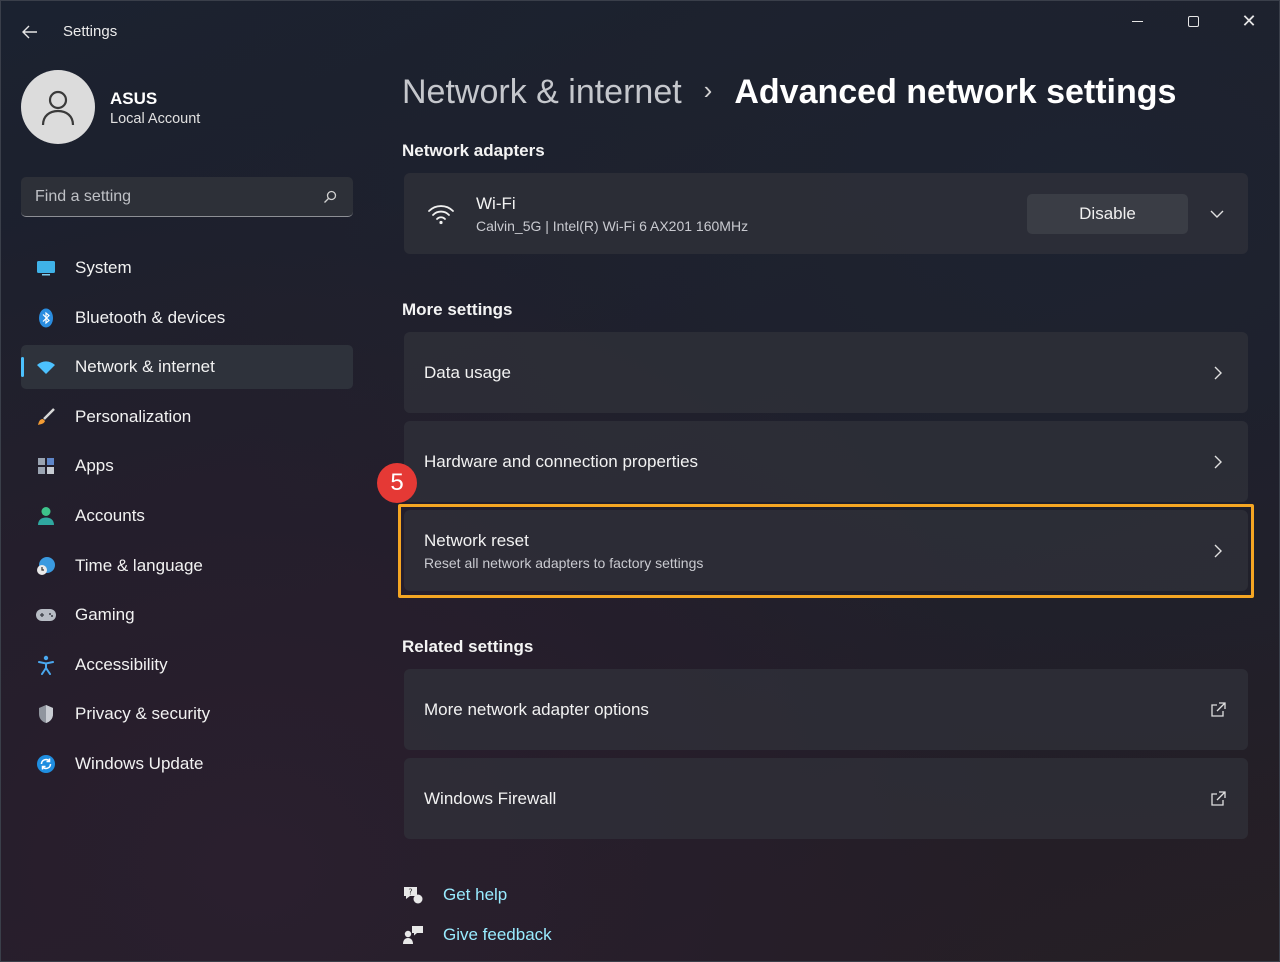  I want to click on sidebar-item-label: Windows Update, so click(139, 763).